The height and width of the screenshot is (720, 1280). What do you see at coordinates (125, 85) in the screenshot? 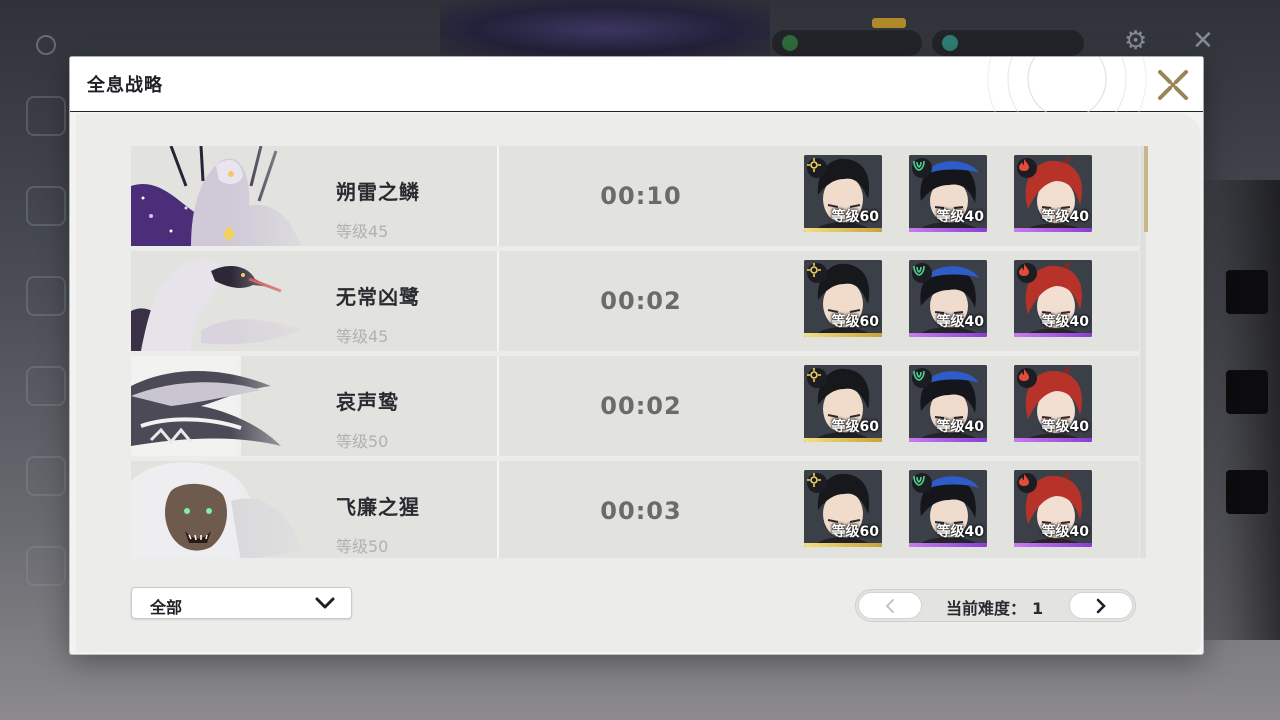
I see `panel-title: 全息战略` at bounding box center [125, 85].